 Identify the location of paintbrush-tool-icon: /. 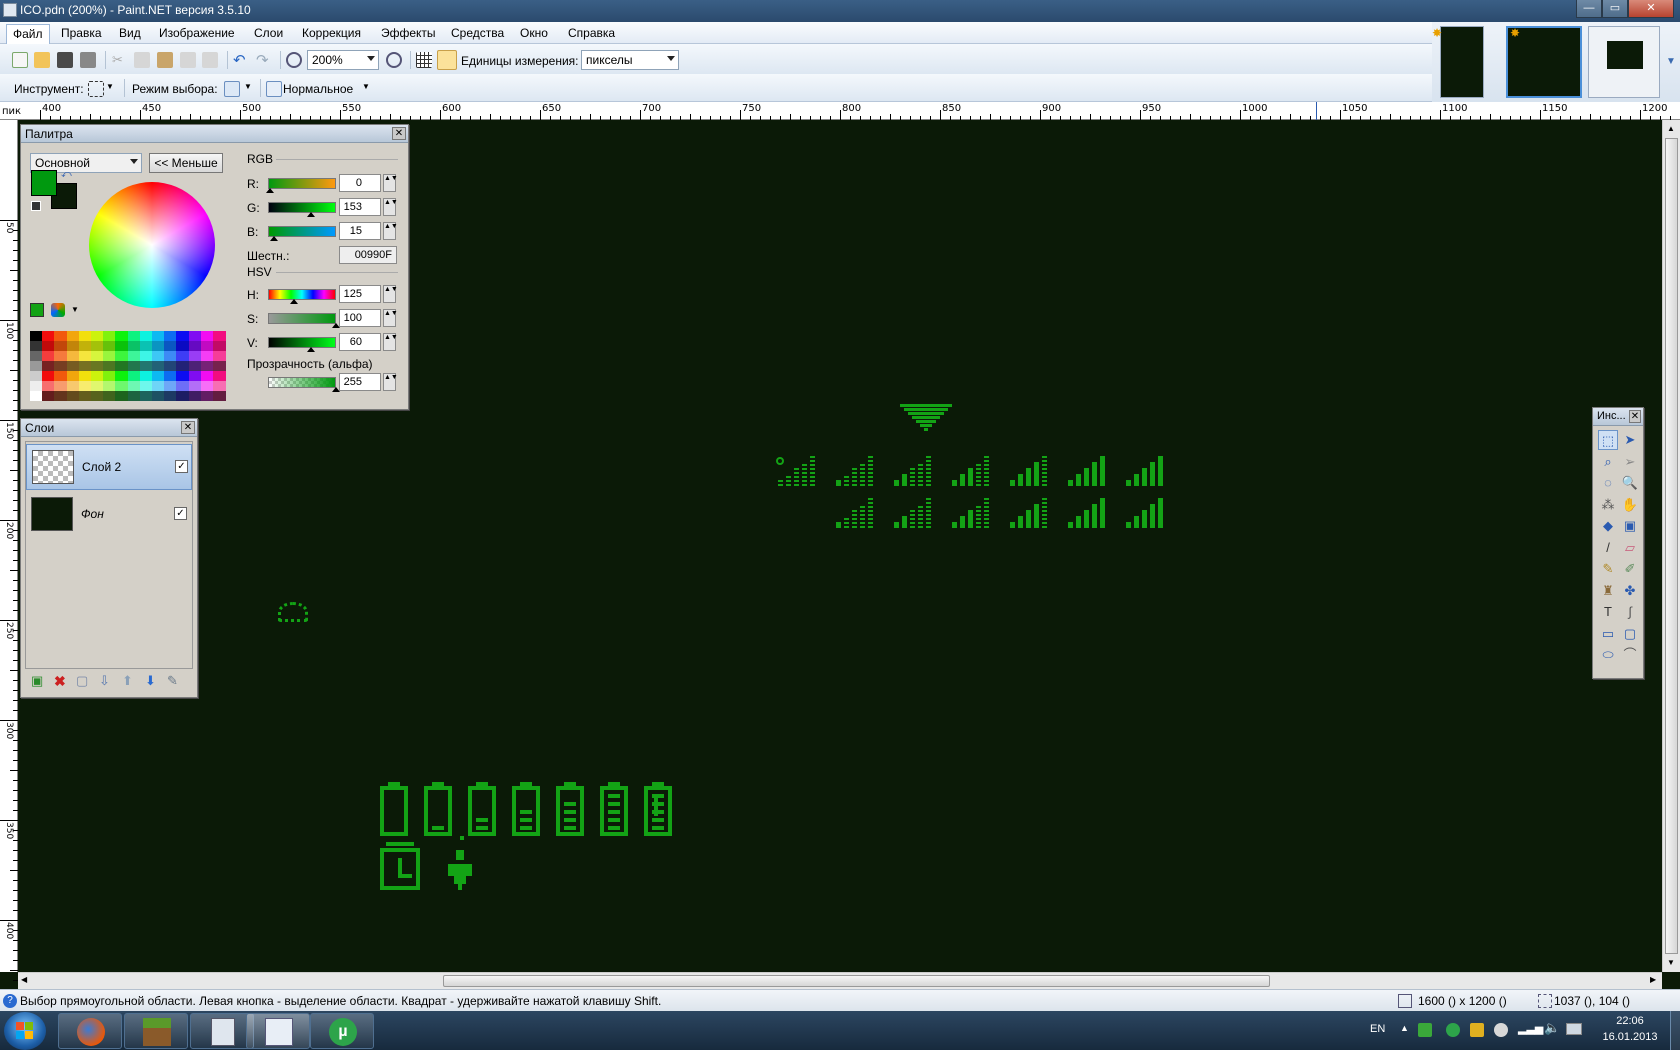
(1608, 548).